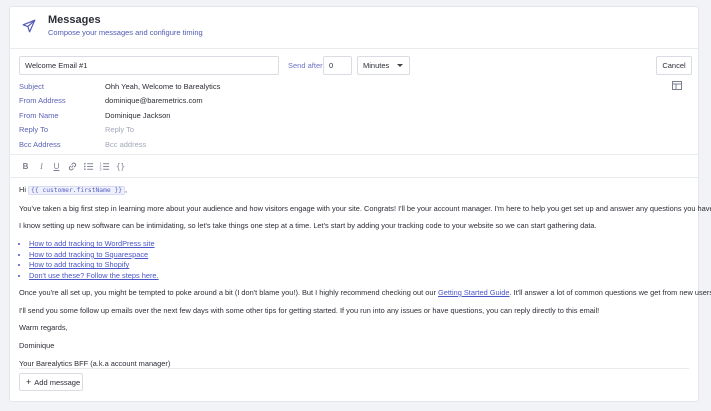 The width and height of the screenshot is (711, 411). I want to click on editor-toolbar: B I U 1 2 3 {}, so click(354, 166).